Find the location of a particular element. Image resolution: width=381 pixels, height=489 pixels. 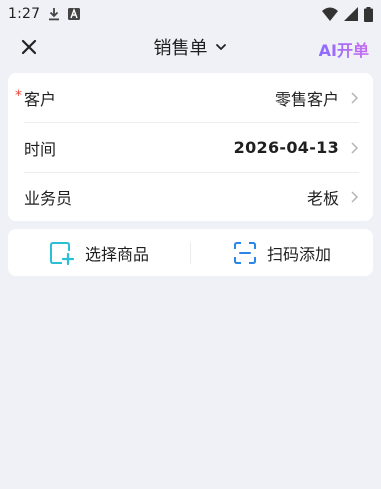

scan-add-label: 扫码添加 is located at coordinates (298, 254).